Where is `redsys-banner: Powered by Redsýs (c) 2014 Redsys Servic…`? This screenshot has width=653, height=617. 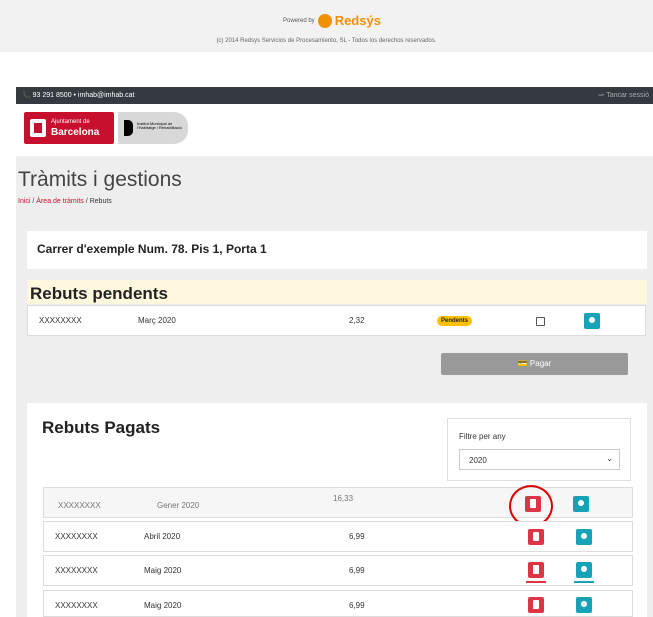
redsys-banner: Powered by Redsýs (c) 2014 Redsys Servic… is located at coordinates (326, 26).